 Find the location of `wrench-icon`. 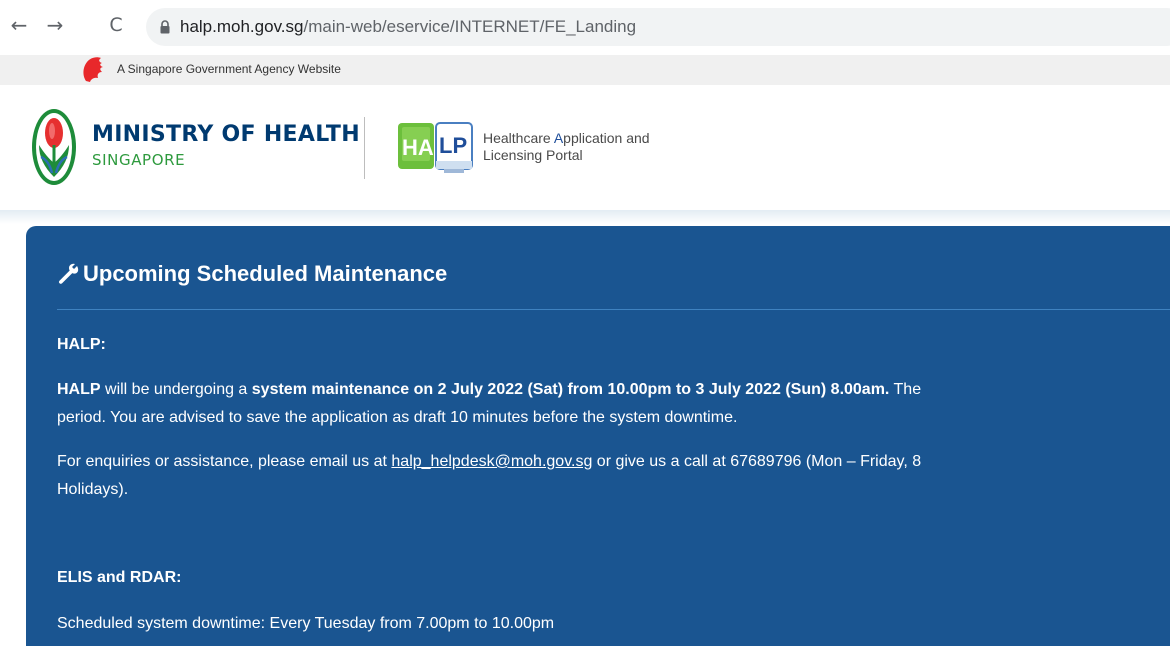

wrench-icon is located at coordinates (68, 273).